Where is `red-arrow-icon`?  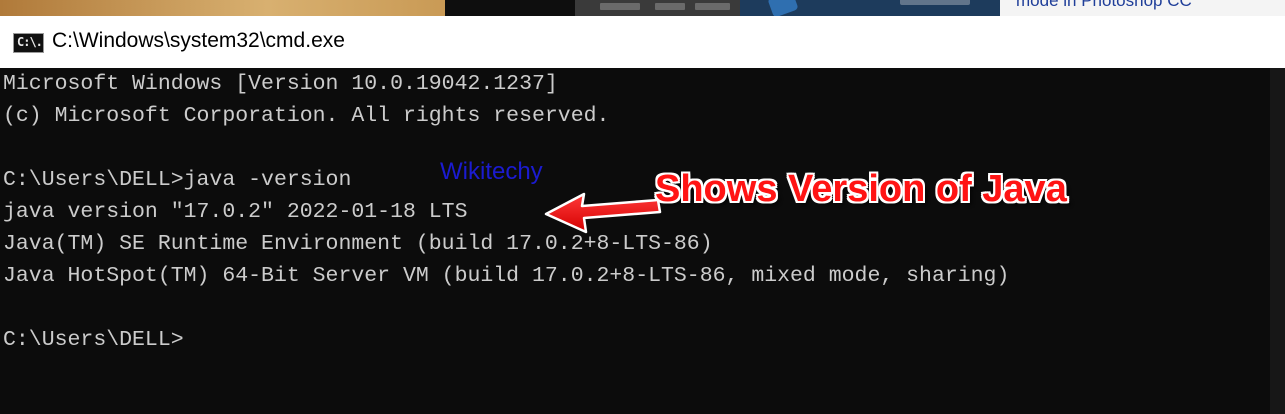
red-arrow-icon is located at coordinates (603, 213).